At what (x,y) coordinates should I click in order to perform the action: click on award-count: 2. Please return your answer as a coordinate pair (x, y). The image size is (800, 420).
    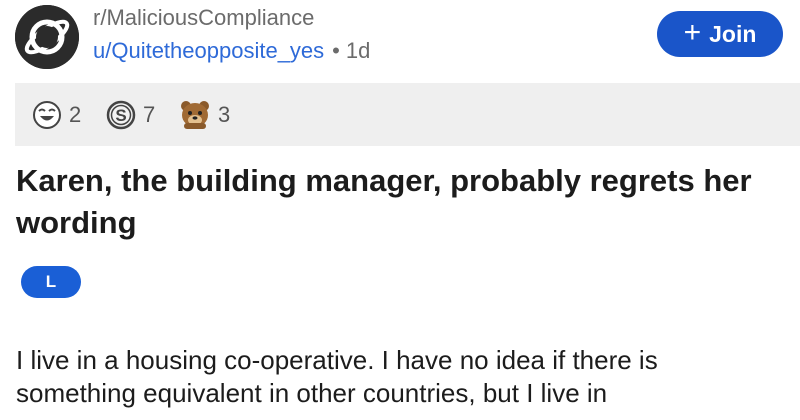
    Looking at the image, I should click on (75, 114).